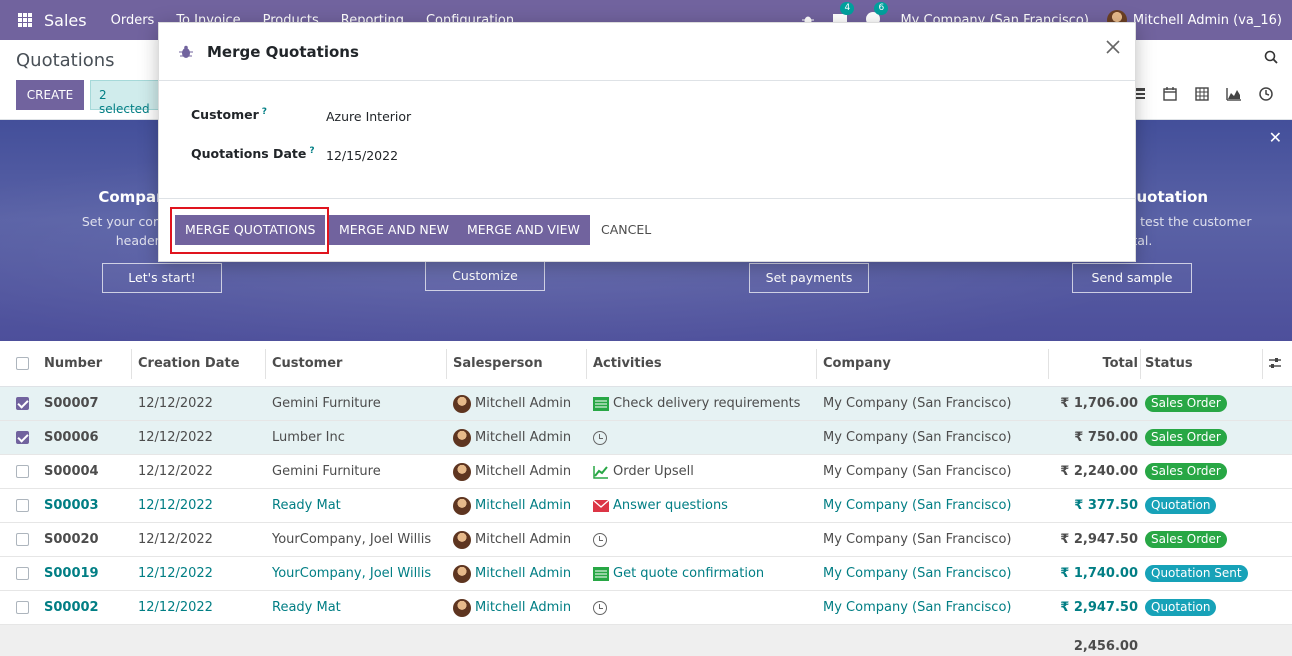 The image size is (1292, 656). I want to click on merge-and-view-button: MERGE AND VIEW, so click(523, 230).